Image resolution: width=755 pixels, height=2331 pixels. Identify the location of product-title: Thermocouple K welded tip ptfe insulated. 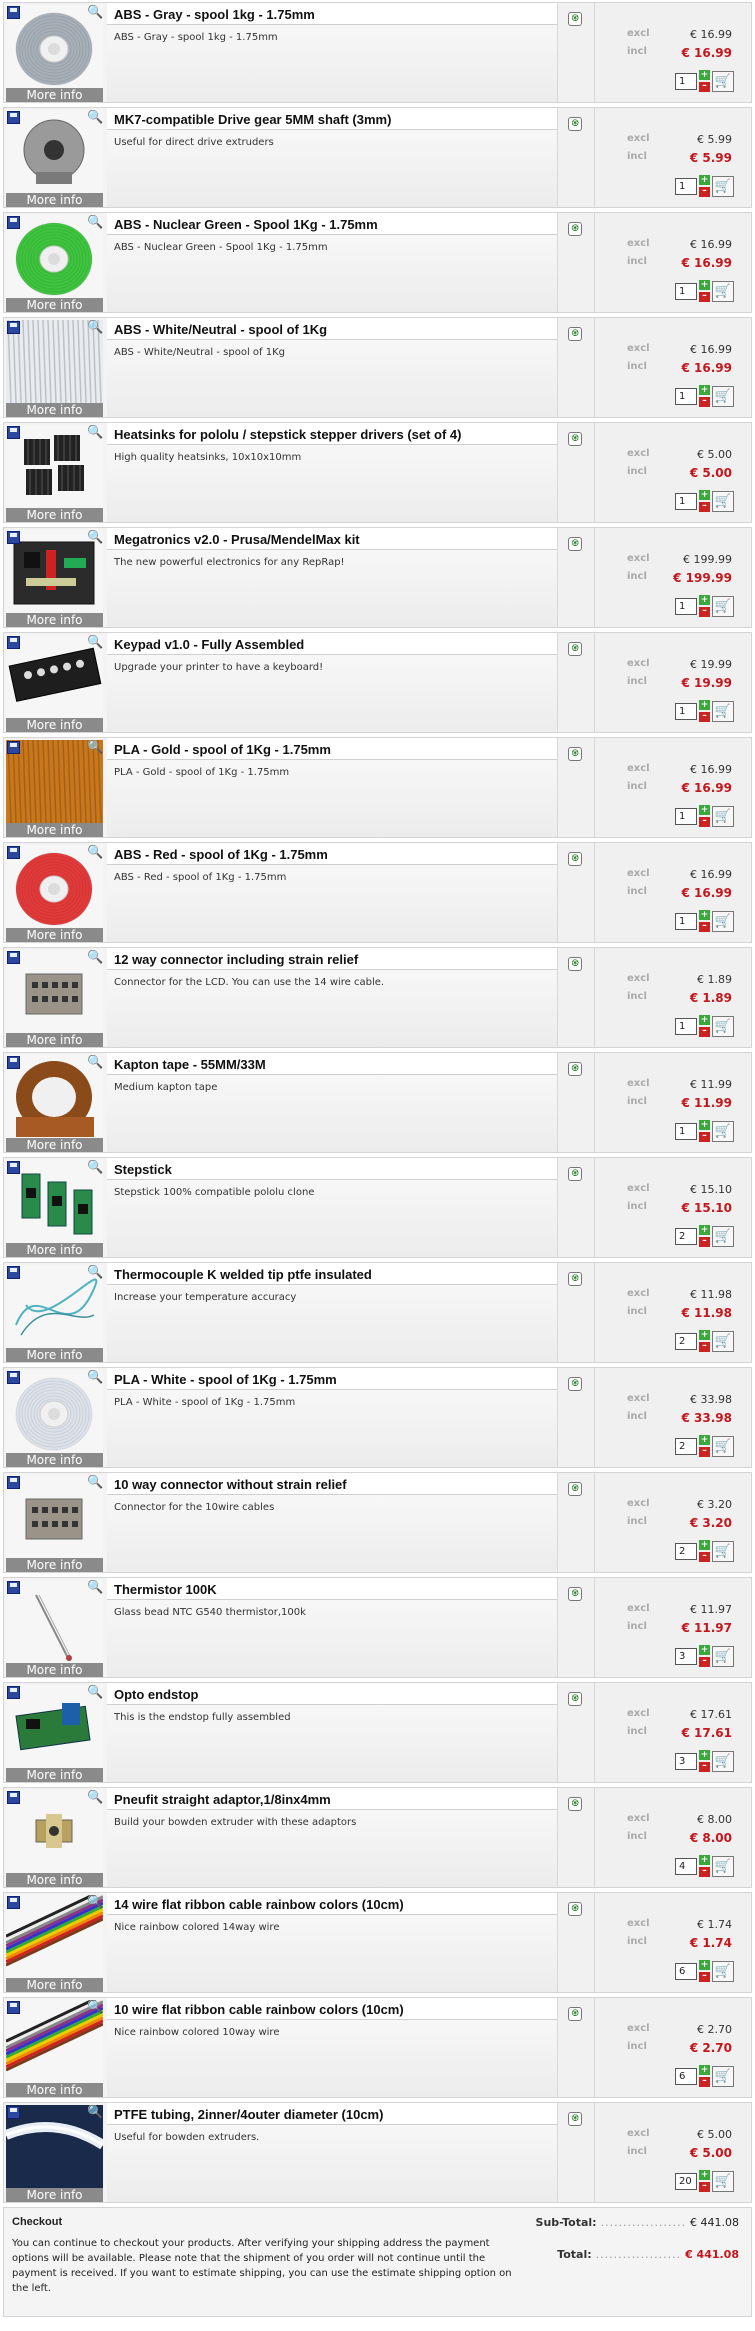
(332, 1274).